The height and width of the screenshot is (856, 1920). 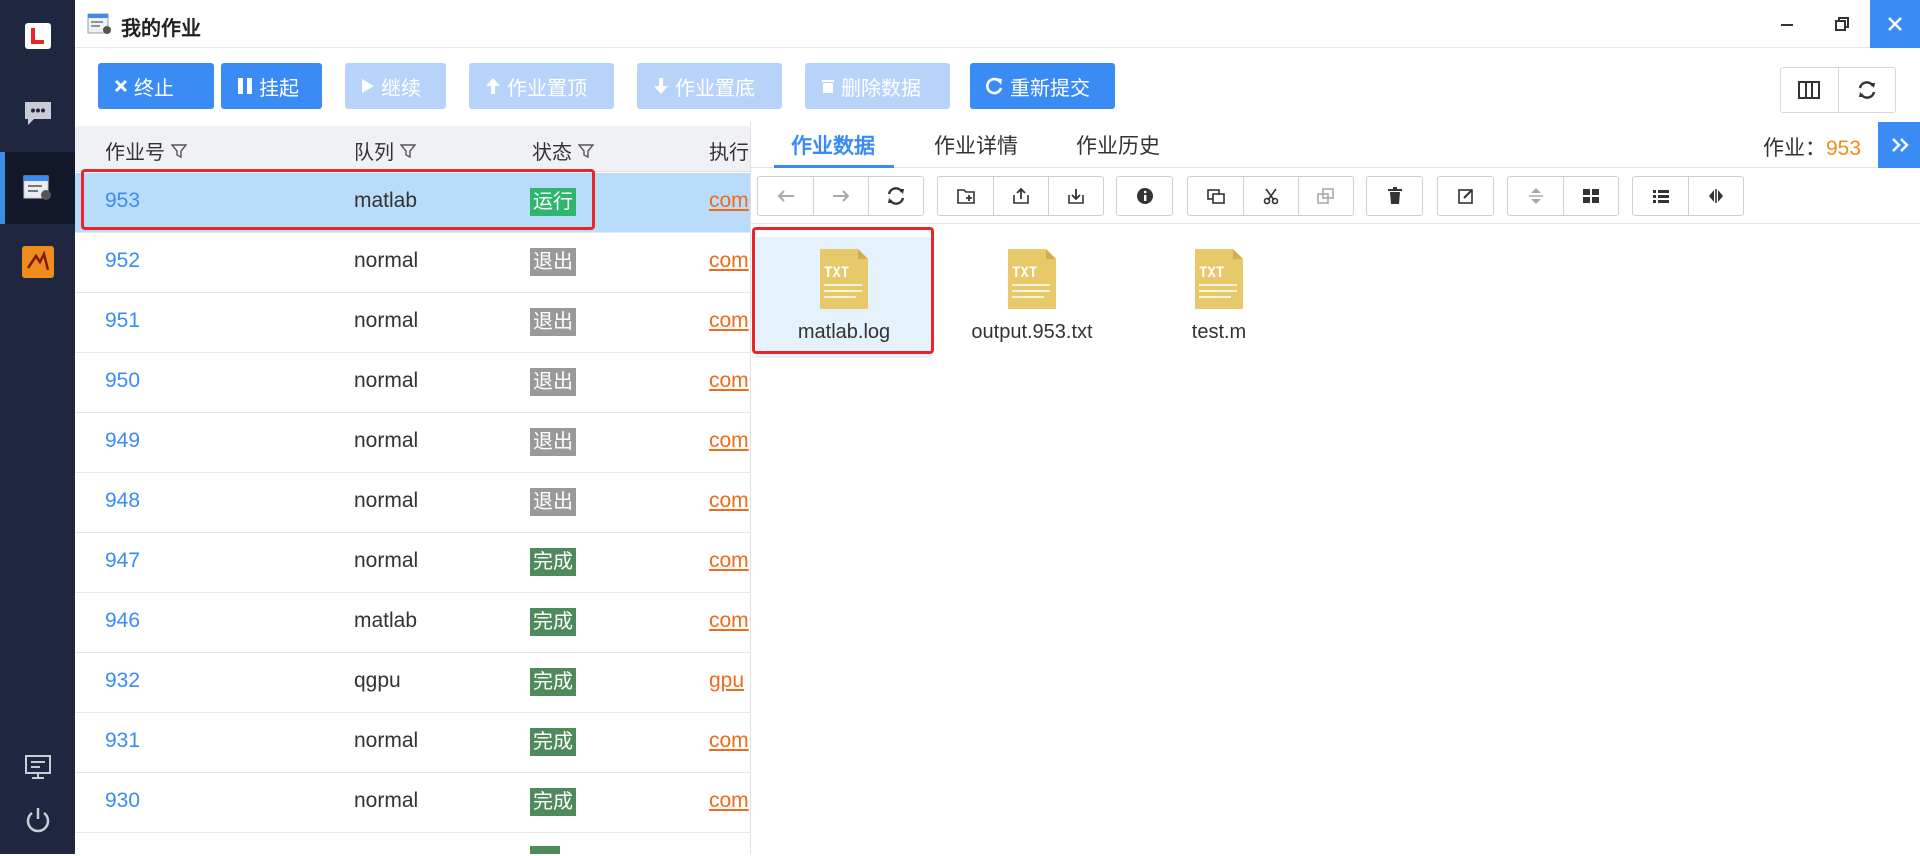 What do you see at coordinates (161, 29) in the screenshot?
I see `window-title: 我的作业` at bounding box center [161, 29].